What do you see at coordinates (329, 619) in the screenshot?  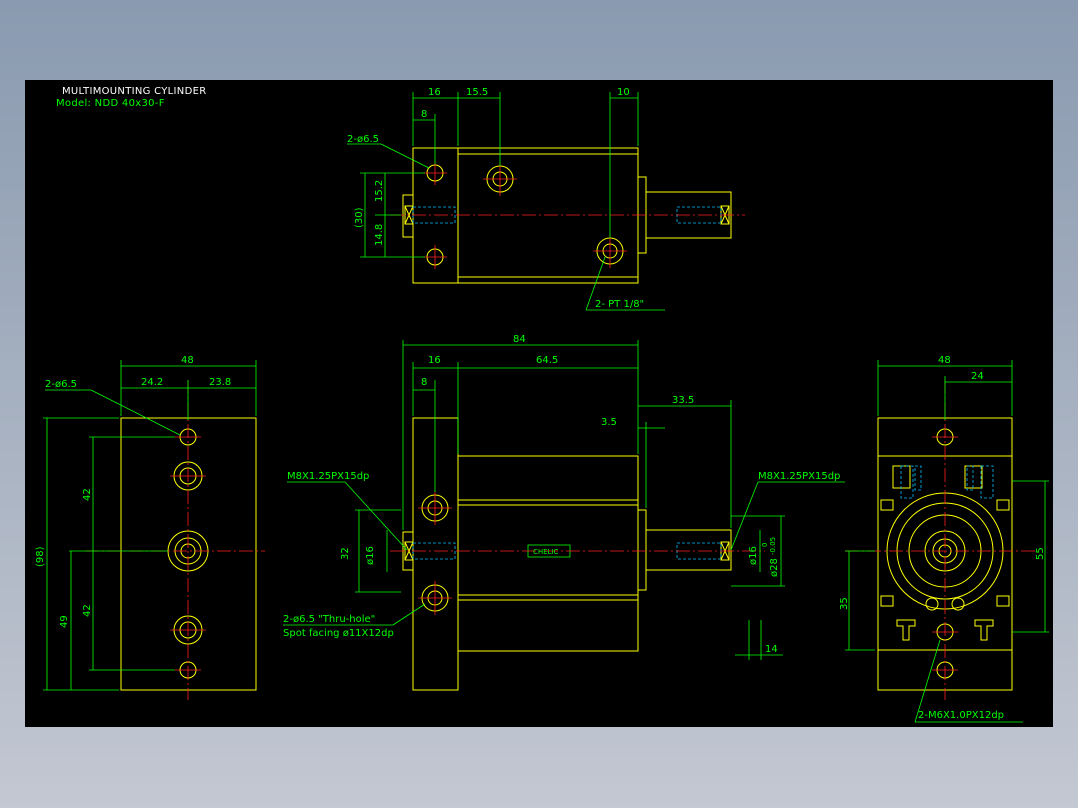 I see `front-holes-note: 2-ø6.5 "Thru-hole"` at bounding box center [329, 619].